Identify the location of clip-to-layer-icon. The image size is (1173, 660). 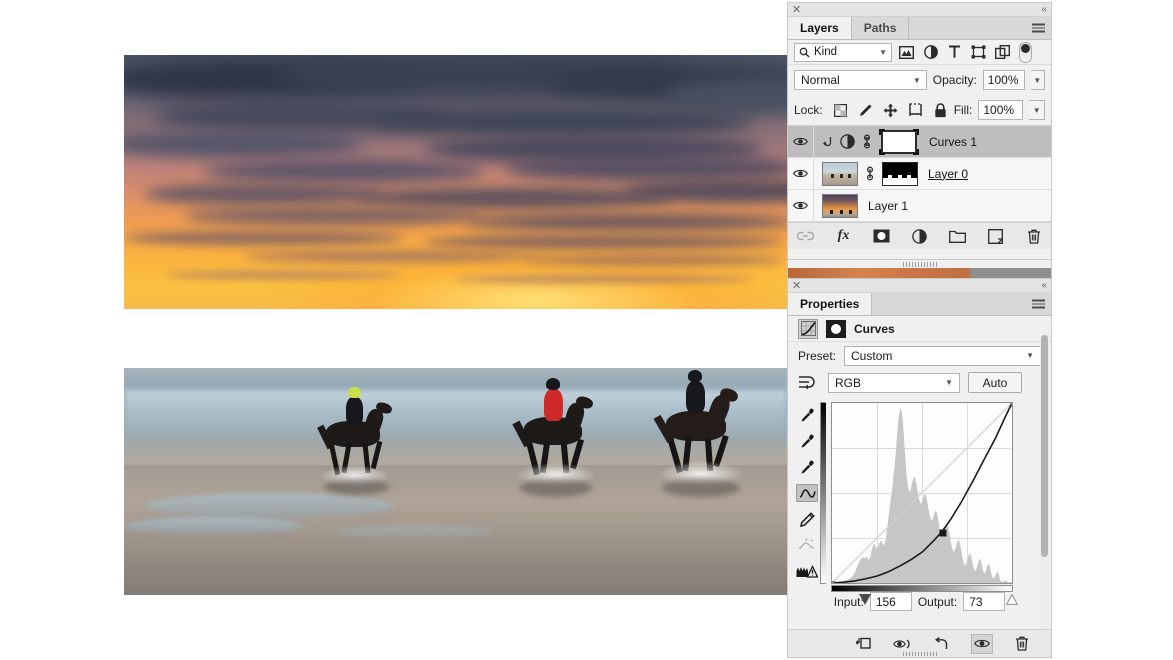
(862, 644).